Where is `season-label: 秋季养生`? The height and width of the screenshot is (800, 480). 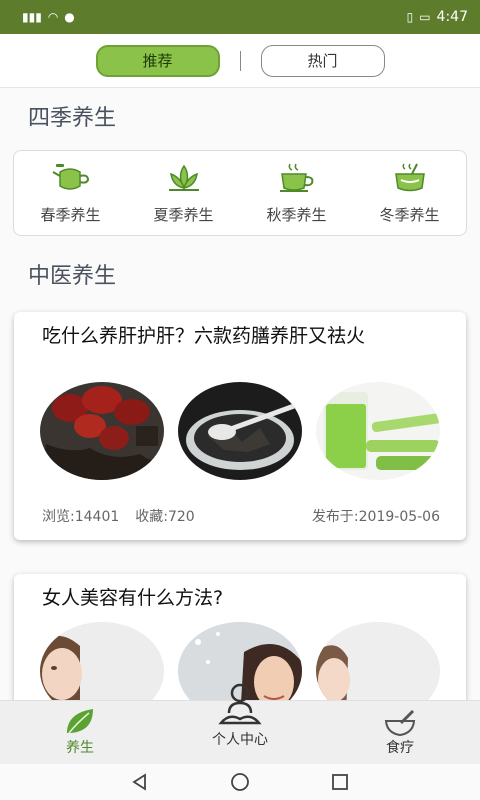 season-label: 秋季养生 is located at coordinates (296, 214).